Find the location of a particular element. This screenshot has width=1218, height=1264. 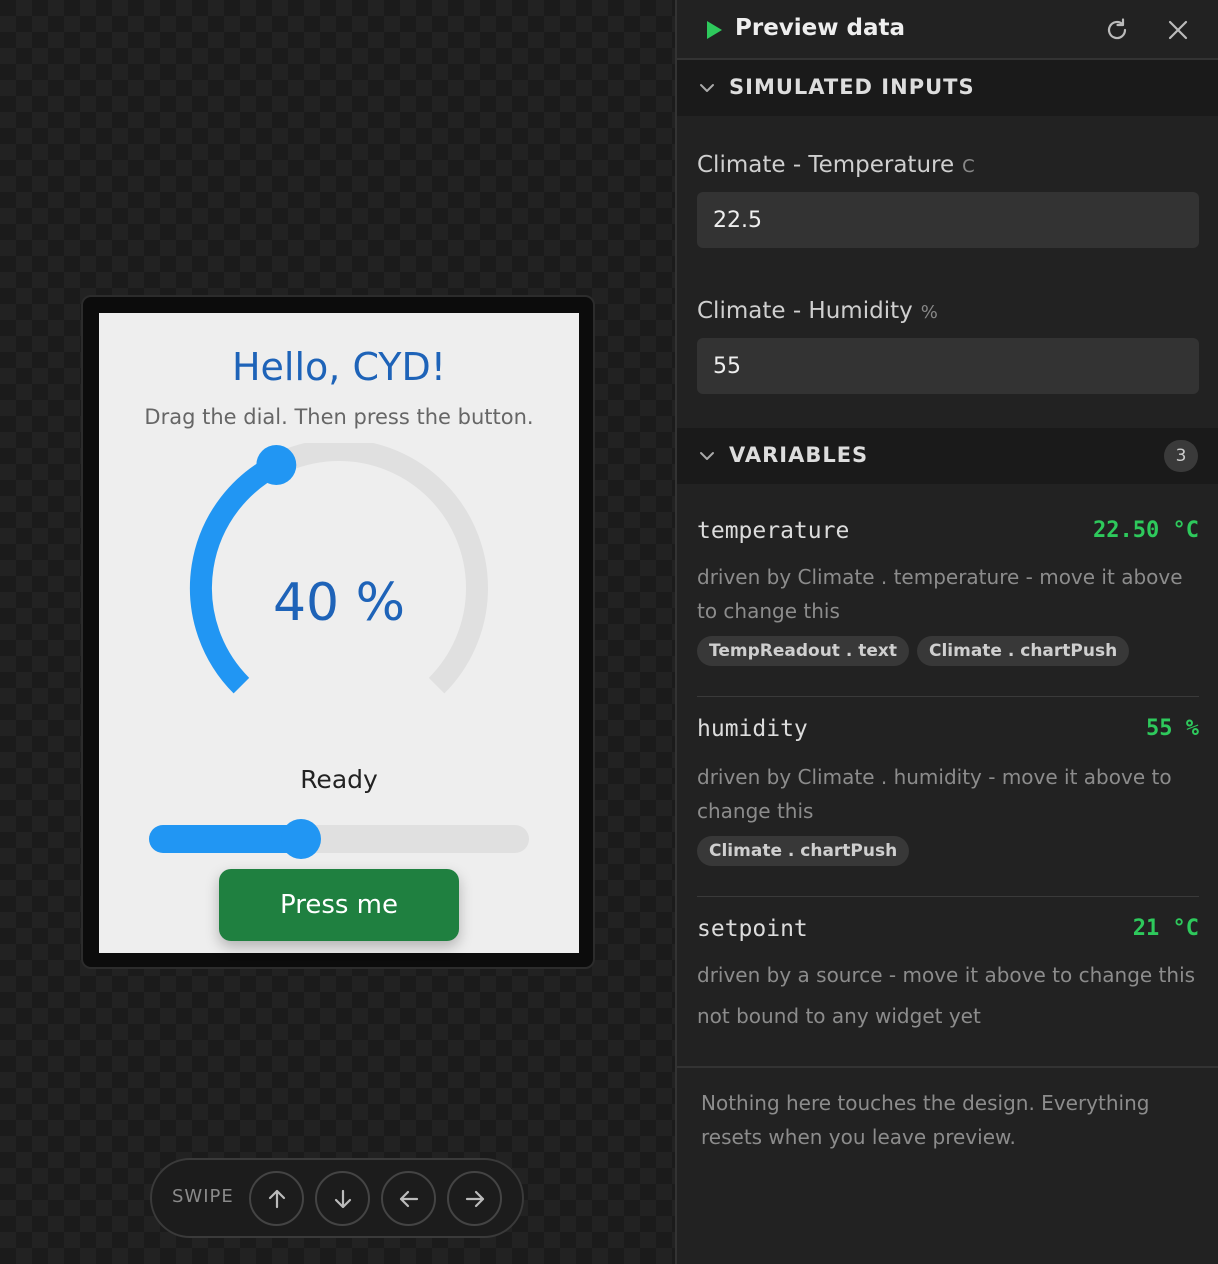

dial-knob is located at coordinates (276, 465).